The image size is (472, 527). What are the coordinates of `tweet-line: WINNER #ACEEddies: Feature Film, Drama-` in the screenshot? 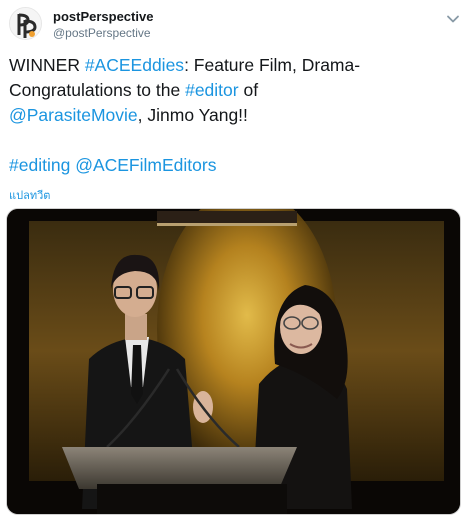 It's located at (234, 65).